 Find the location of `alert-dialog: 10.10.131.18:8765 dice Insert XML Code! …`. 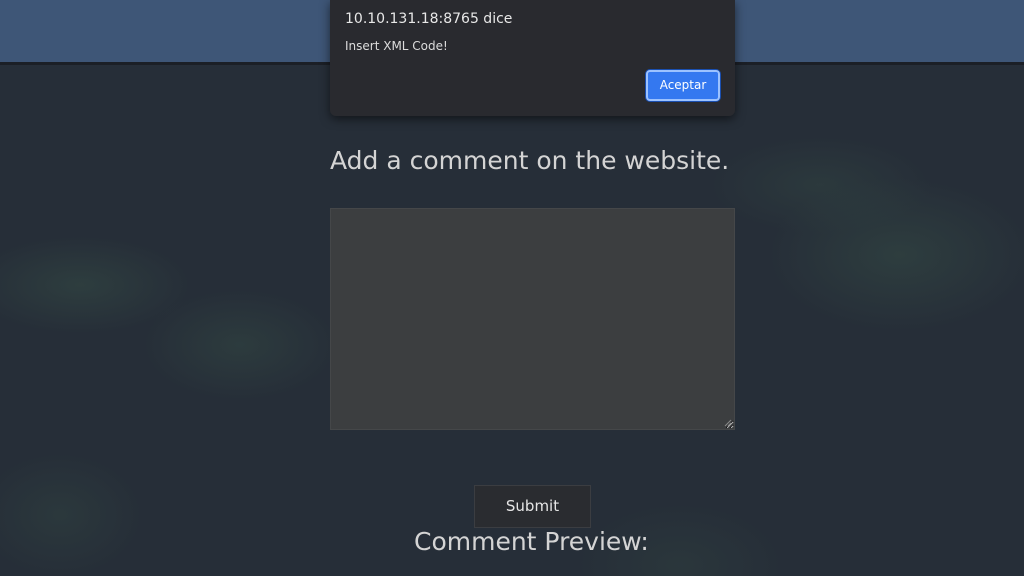

alert-dialog: 10.10.131.18:8765 dice Insert XML Code! … is located at coordinates (532, 58).